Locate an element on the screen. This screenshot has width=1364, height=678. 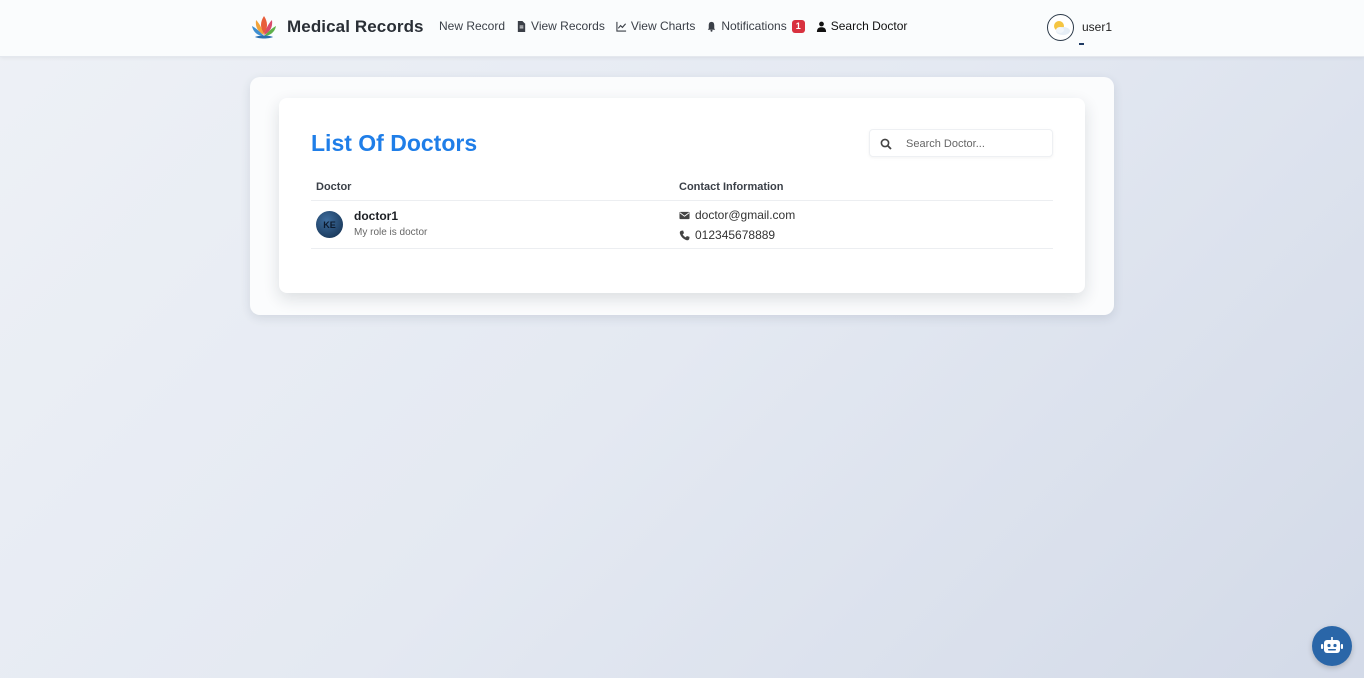
nav-search-doctor: Search Doctor is located at coordinates (862, 26).